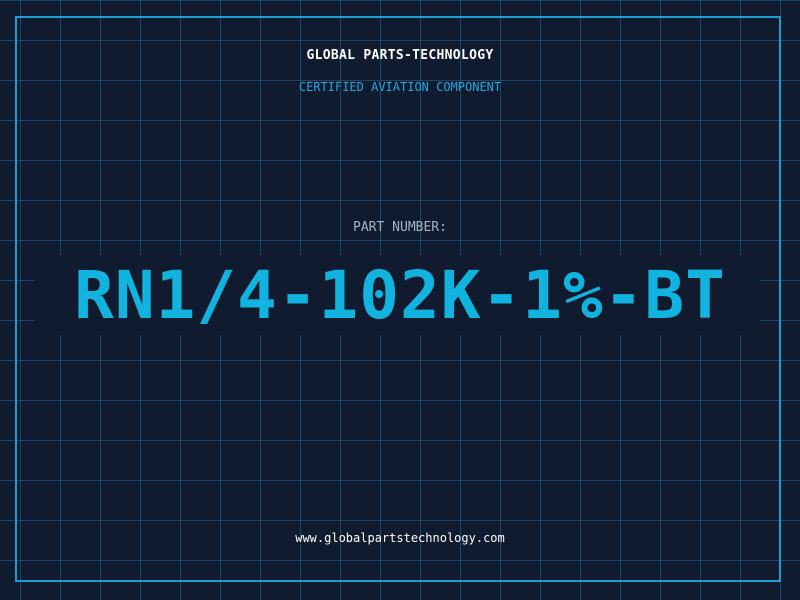 The image size is (800, 600). I want to click on part-number-label: PART NUMBER:, so click(400, 227).